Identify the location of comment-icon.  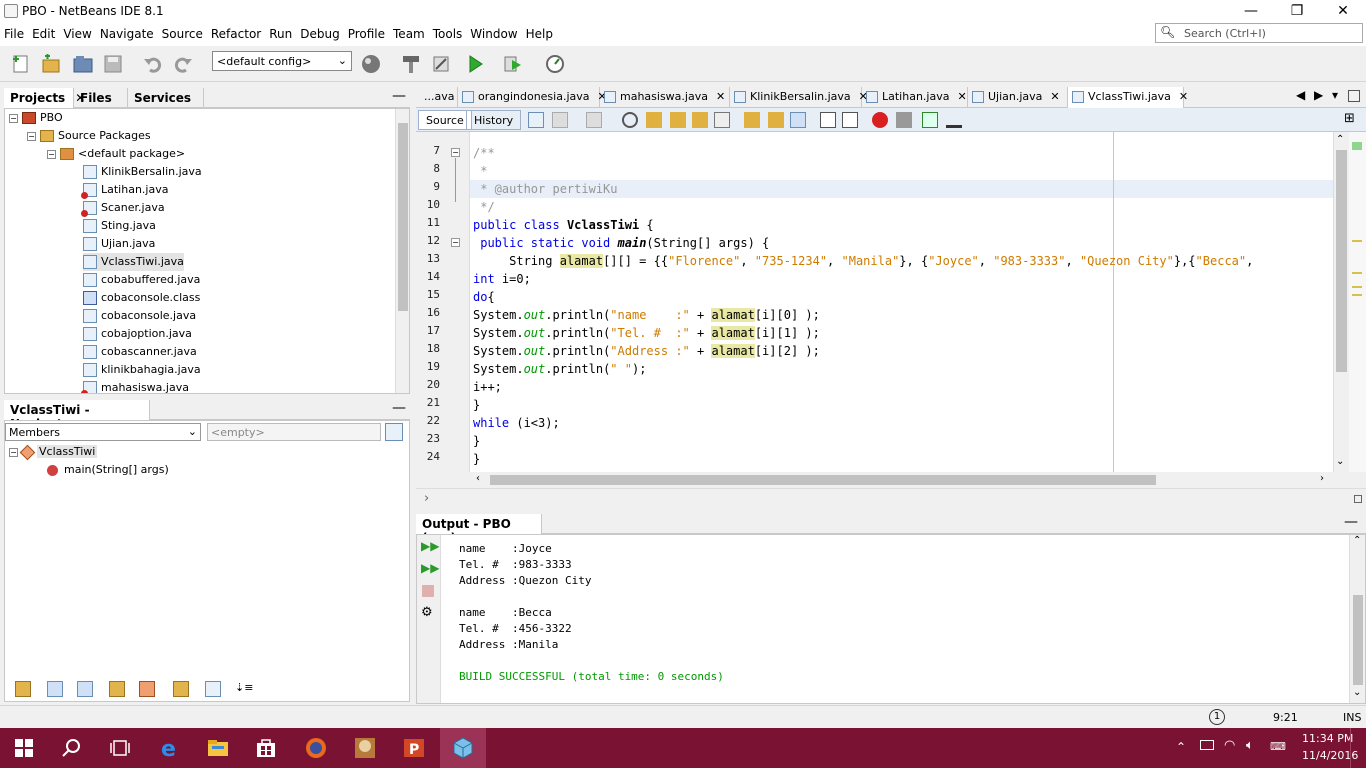
(930, 120).